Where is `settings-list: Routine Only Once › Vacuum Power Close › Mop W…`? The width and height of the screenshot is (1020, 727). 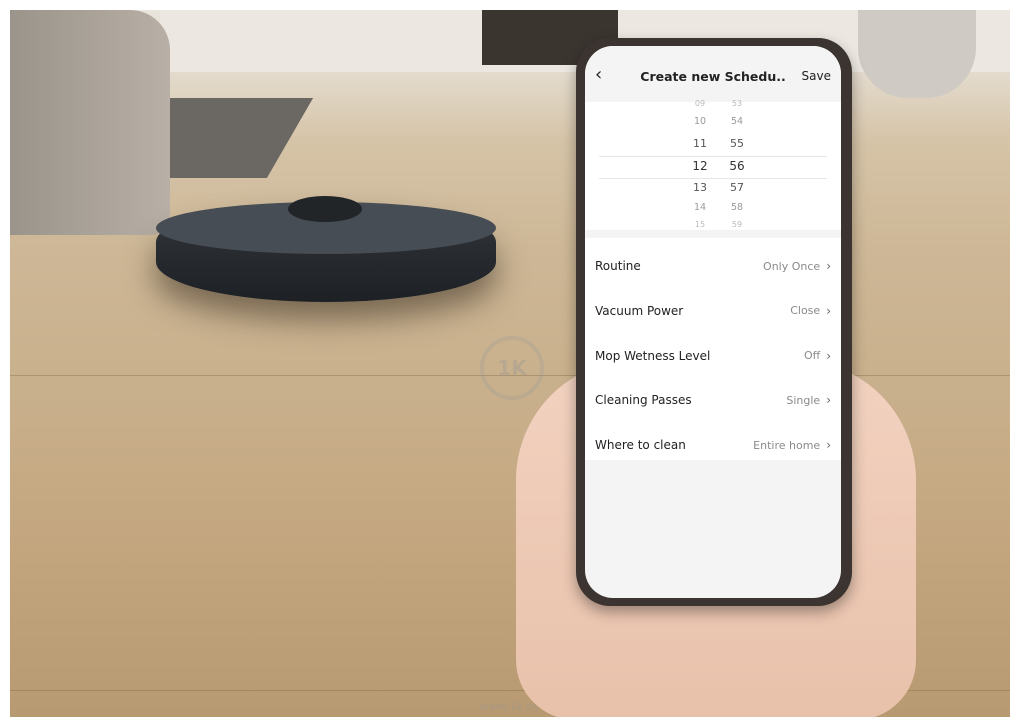
settings-list: Routine Only Once › Vacuum Power Close › Mop W… is located at coordinates (713, 349).